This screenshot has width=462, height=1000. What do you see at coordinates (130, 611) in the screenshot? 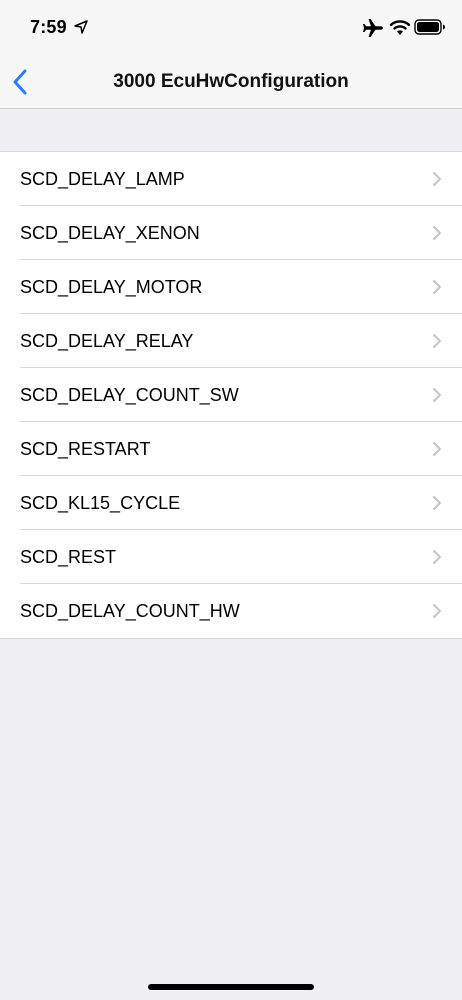
I see `list-item-label: SCD_DELAY_COUNT_HW` at bounding box center [130, 611].